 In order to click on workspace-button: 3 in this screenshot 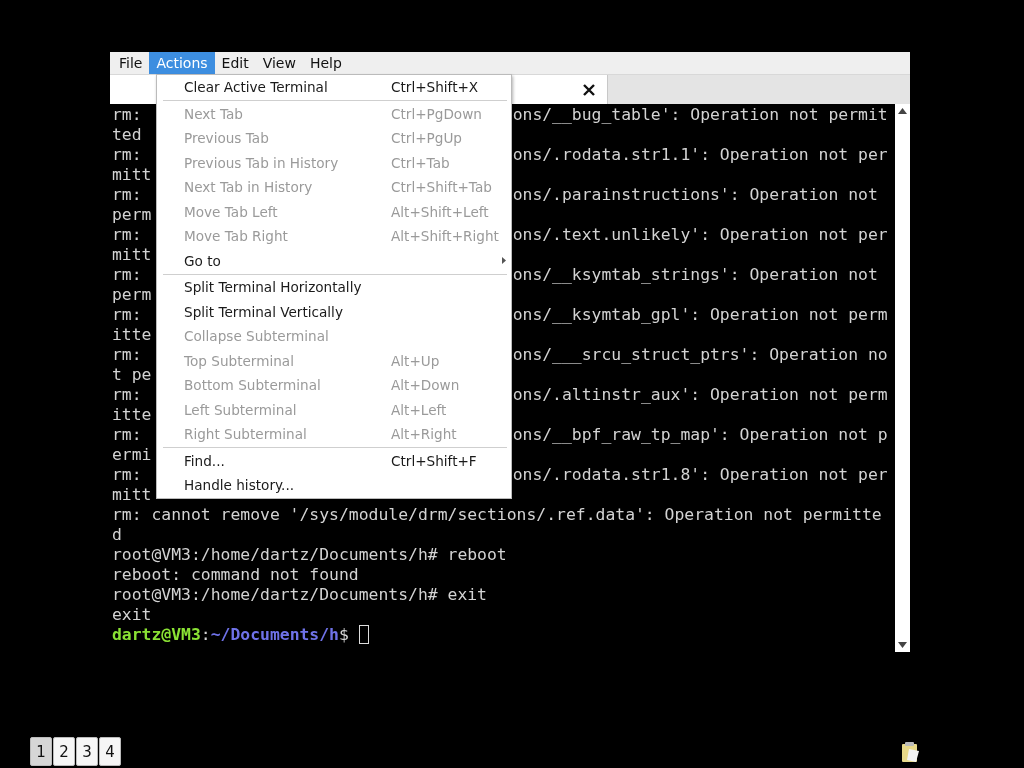, I will do `click(87, 751)`.